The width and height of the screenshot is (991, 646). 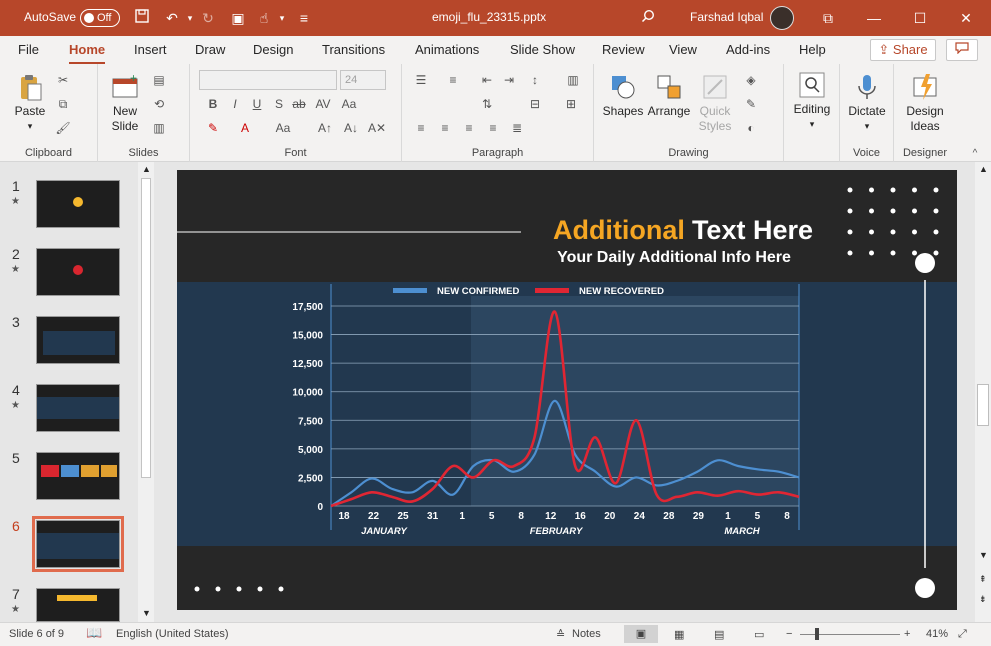 I want to click on font-color-icon: A, so click(x=245, y=128).